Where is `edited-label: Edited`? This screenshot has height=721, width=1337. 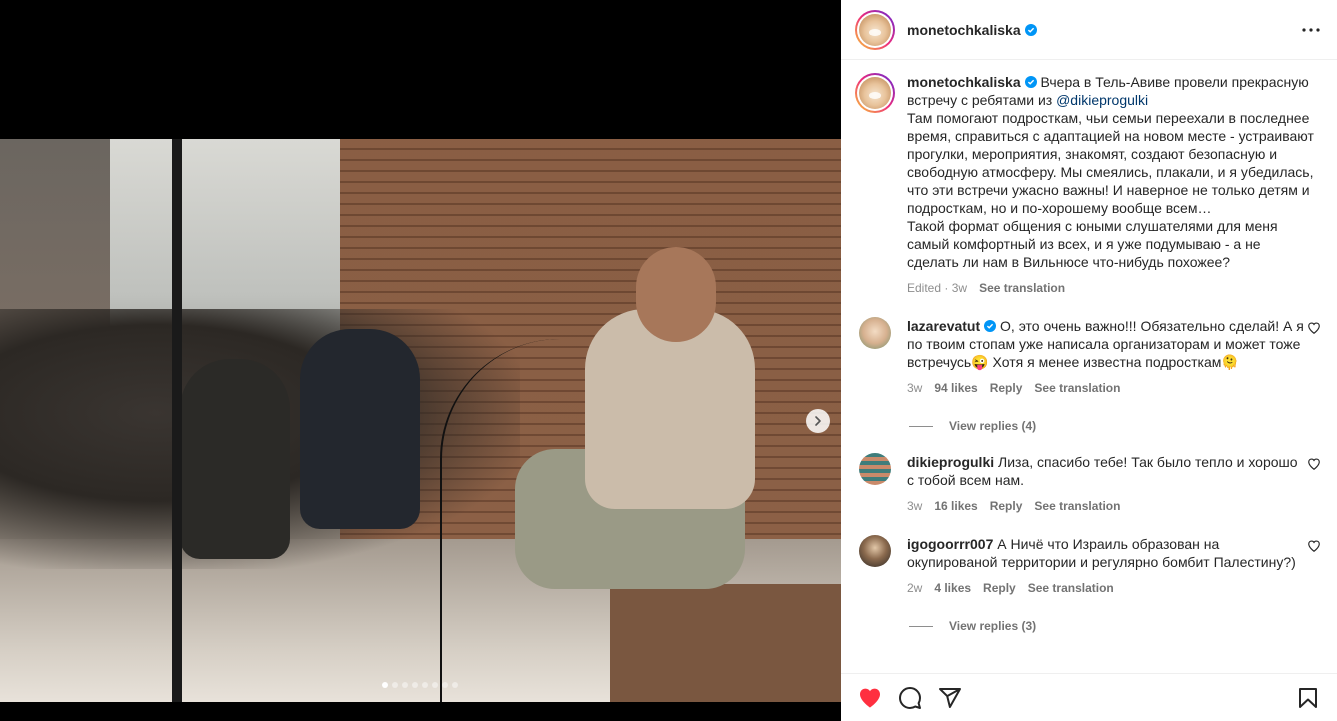 edited-label: Edited is located at coordinates (924, 288).